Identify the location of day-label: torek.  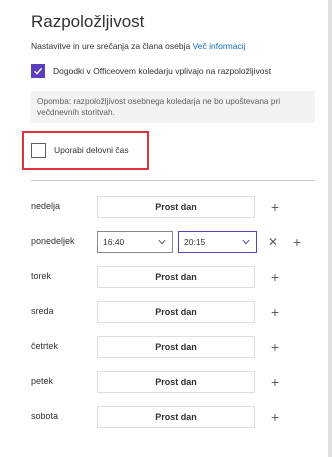
(41, 276).